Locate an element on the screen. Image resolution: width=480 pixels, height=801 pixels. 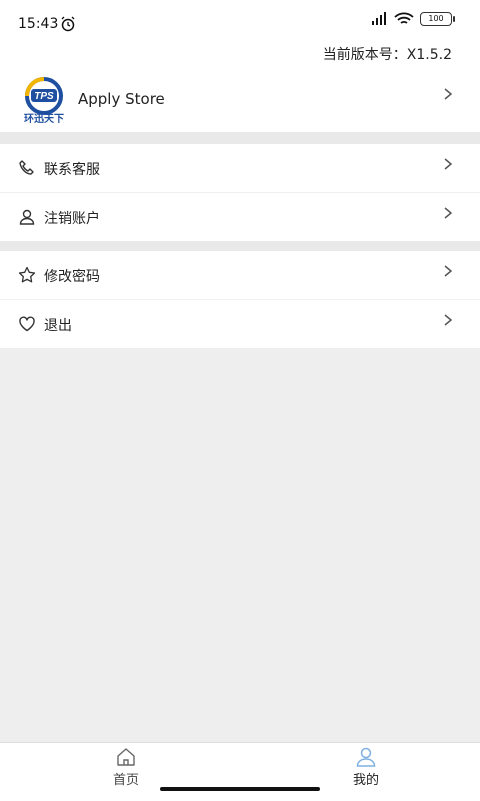
status-bar: 15:43 100 is located at coordinates (240, 22).